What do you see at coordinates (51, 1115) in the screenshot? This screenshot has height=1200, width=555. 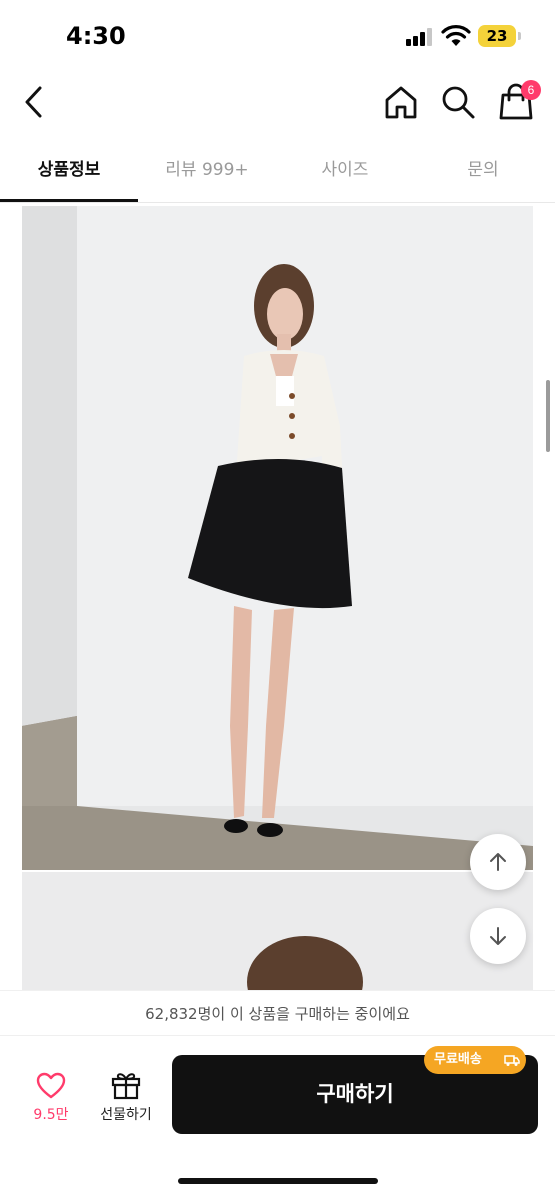 I see `like-count: 9.5만` at bounding box center [51, 1115].